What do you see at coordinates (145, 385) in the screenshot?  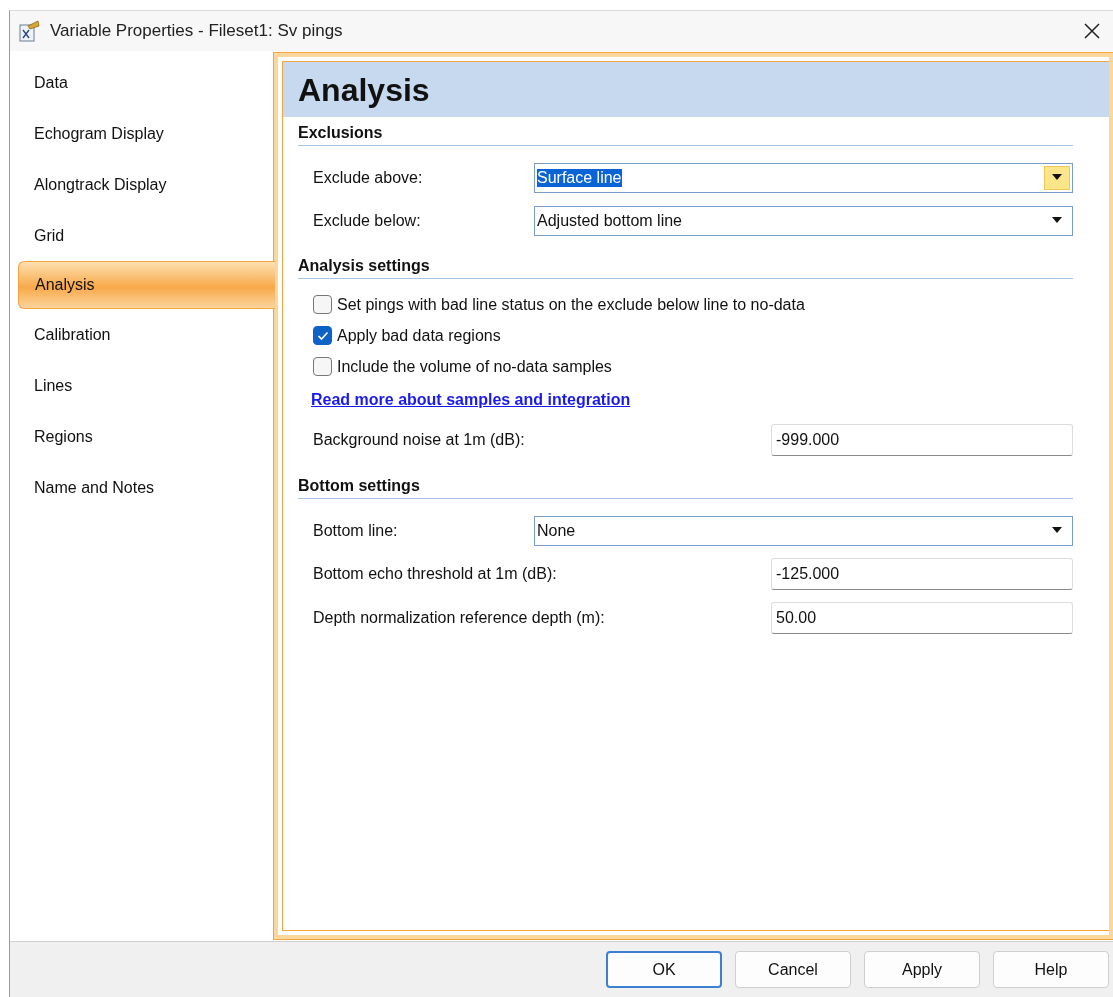 I see `sidebar-item: Lines` at bounding box center [145, 385].